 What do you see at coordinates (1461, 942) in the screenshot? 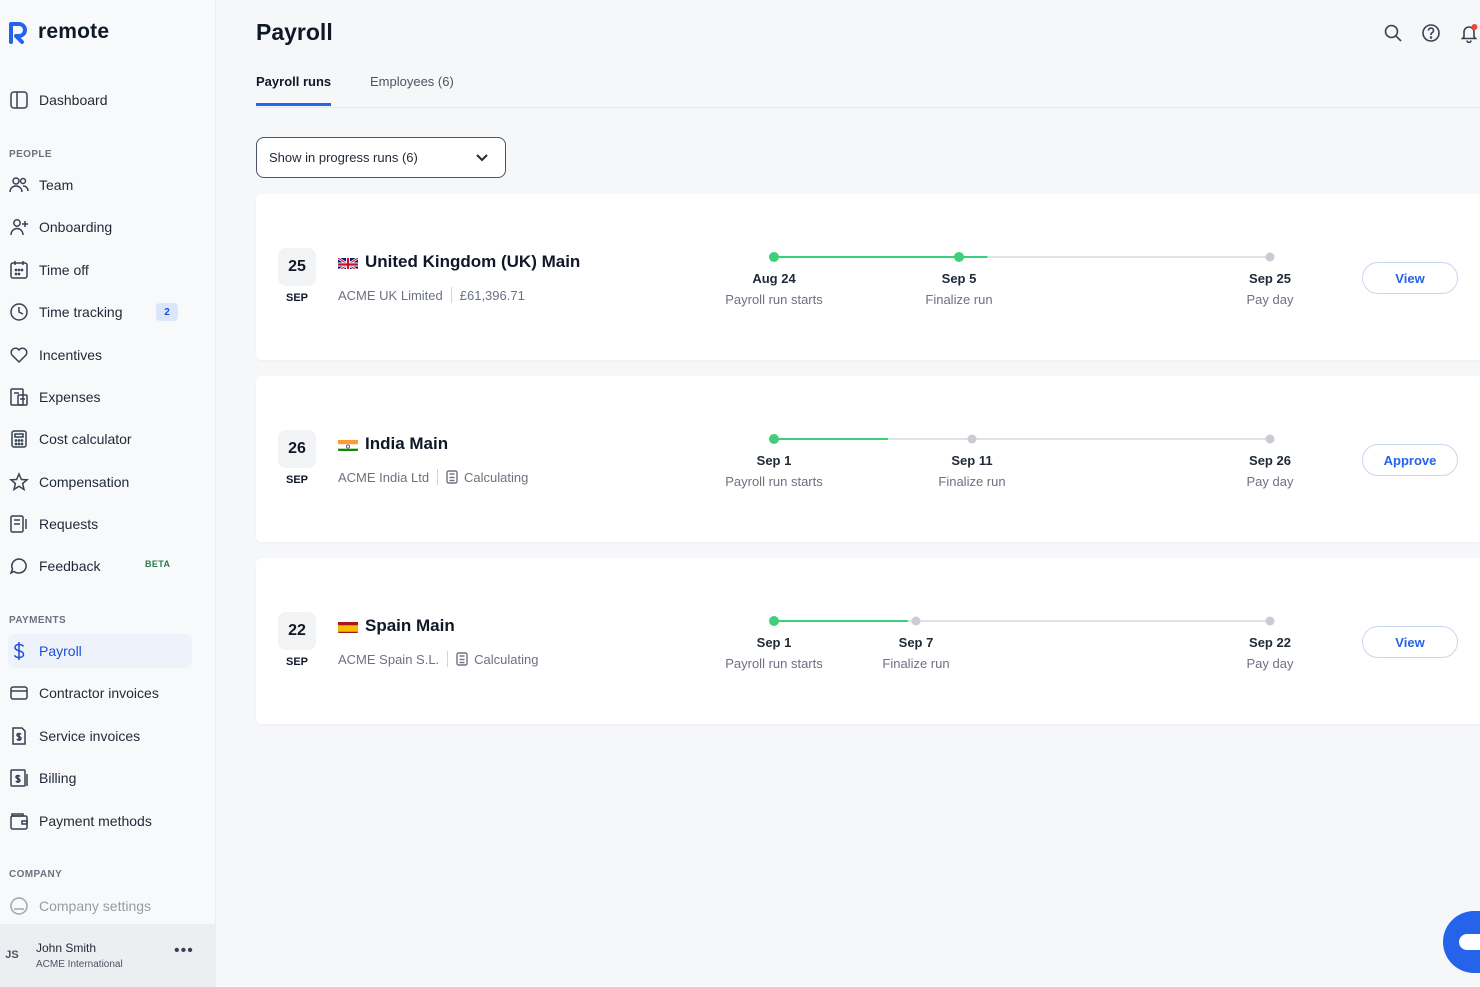
I see `chat-support-button` at bounding box center [1461, 942].